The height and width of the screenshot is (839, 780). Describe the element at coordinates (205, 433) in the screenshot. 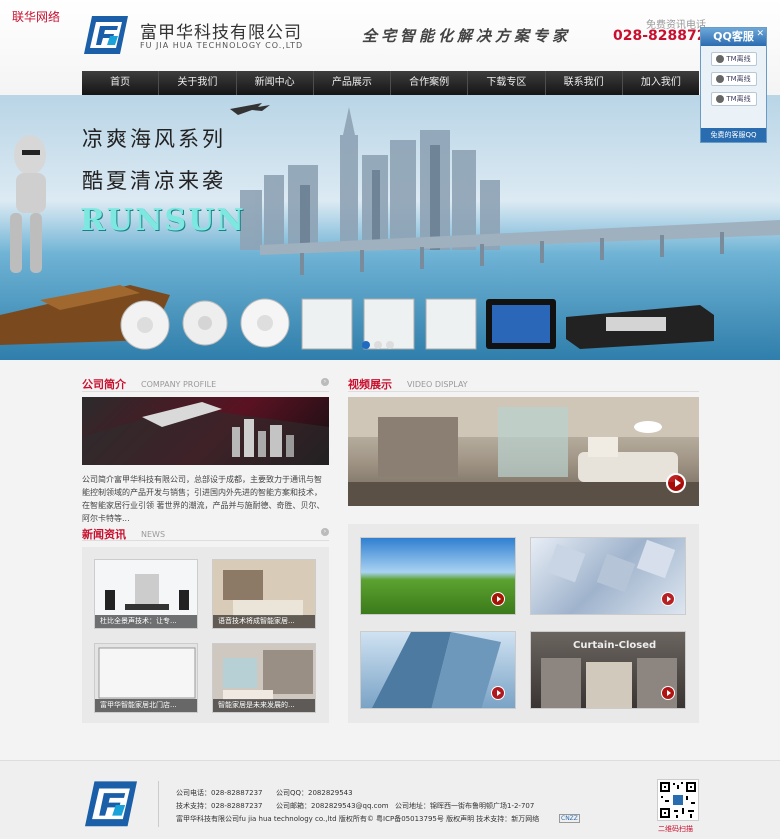

I see `profile-image-art` at that location.